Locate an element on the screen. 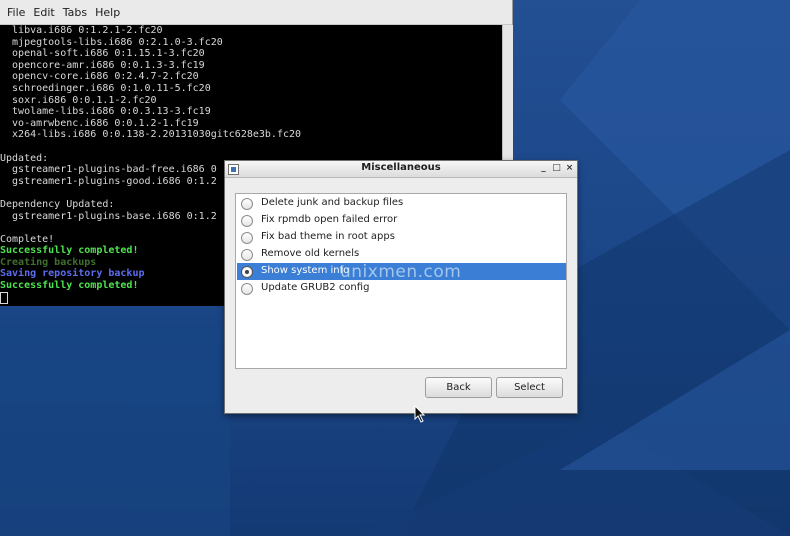  option-fix-rpmdb: Fix rpmdb open failed error is located at coordinates (401, 220).